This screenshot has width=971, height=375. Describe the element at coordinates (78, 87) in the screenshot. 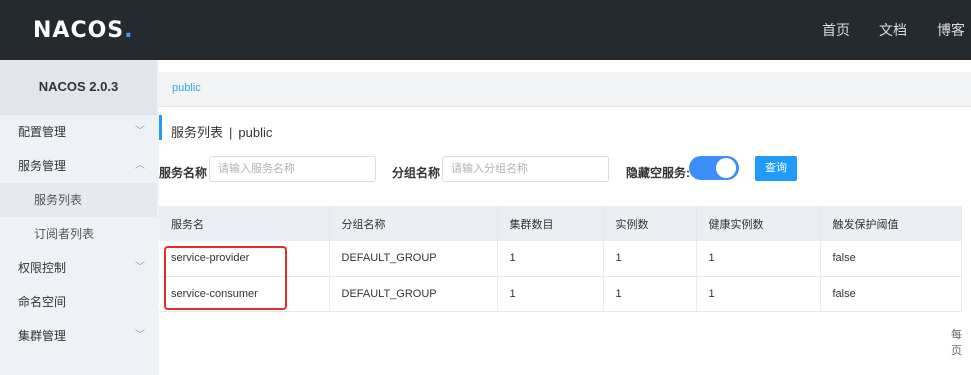

I see `version-label: NACOS 2.0.3` at that location.